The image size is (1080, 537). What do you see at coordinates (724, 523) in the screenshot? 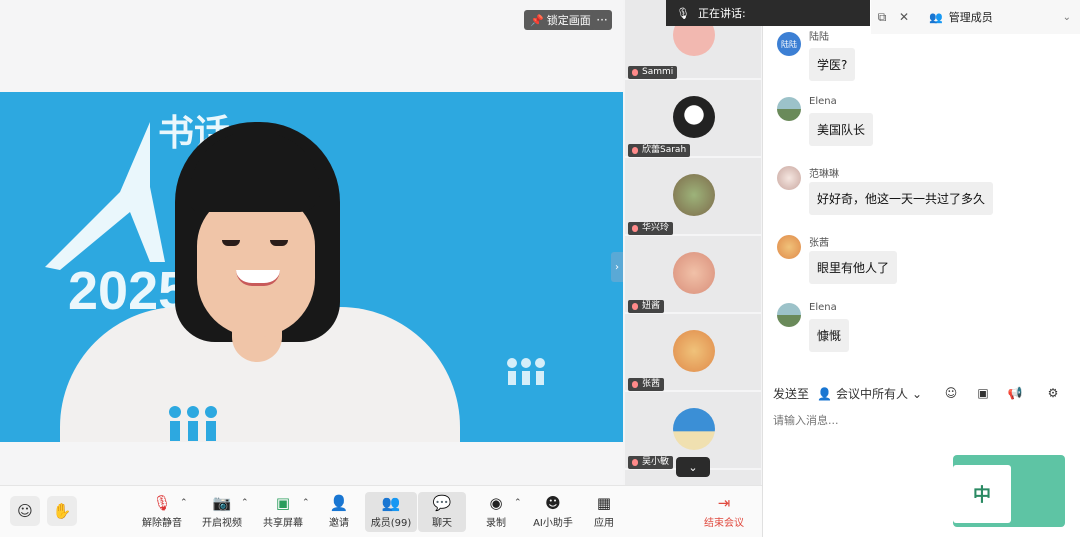
I see `end-meeting-label: 结束会议` at bounding box center [724, 523].